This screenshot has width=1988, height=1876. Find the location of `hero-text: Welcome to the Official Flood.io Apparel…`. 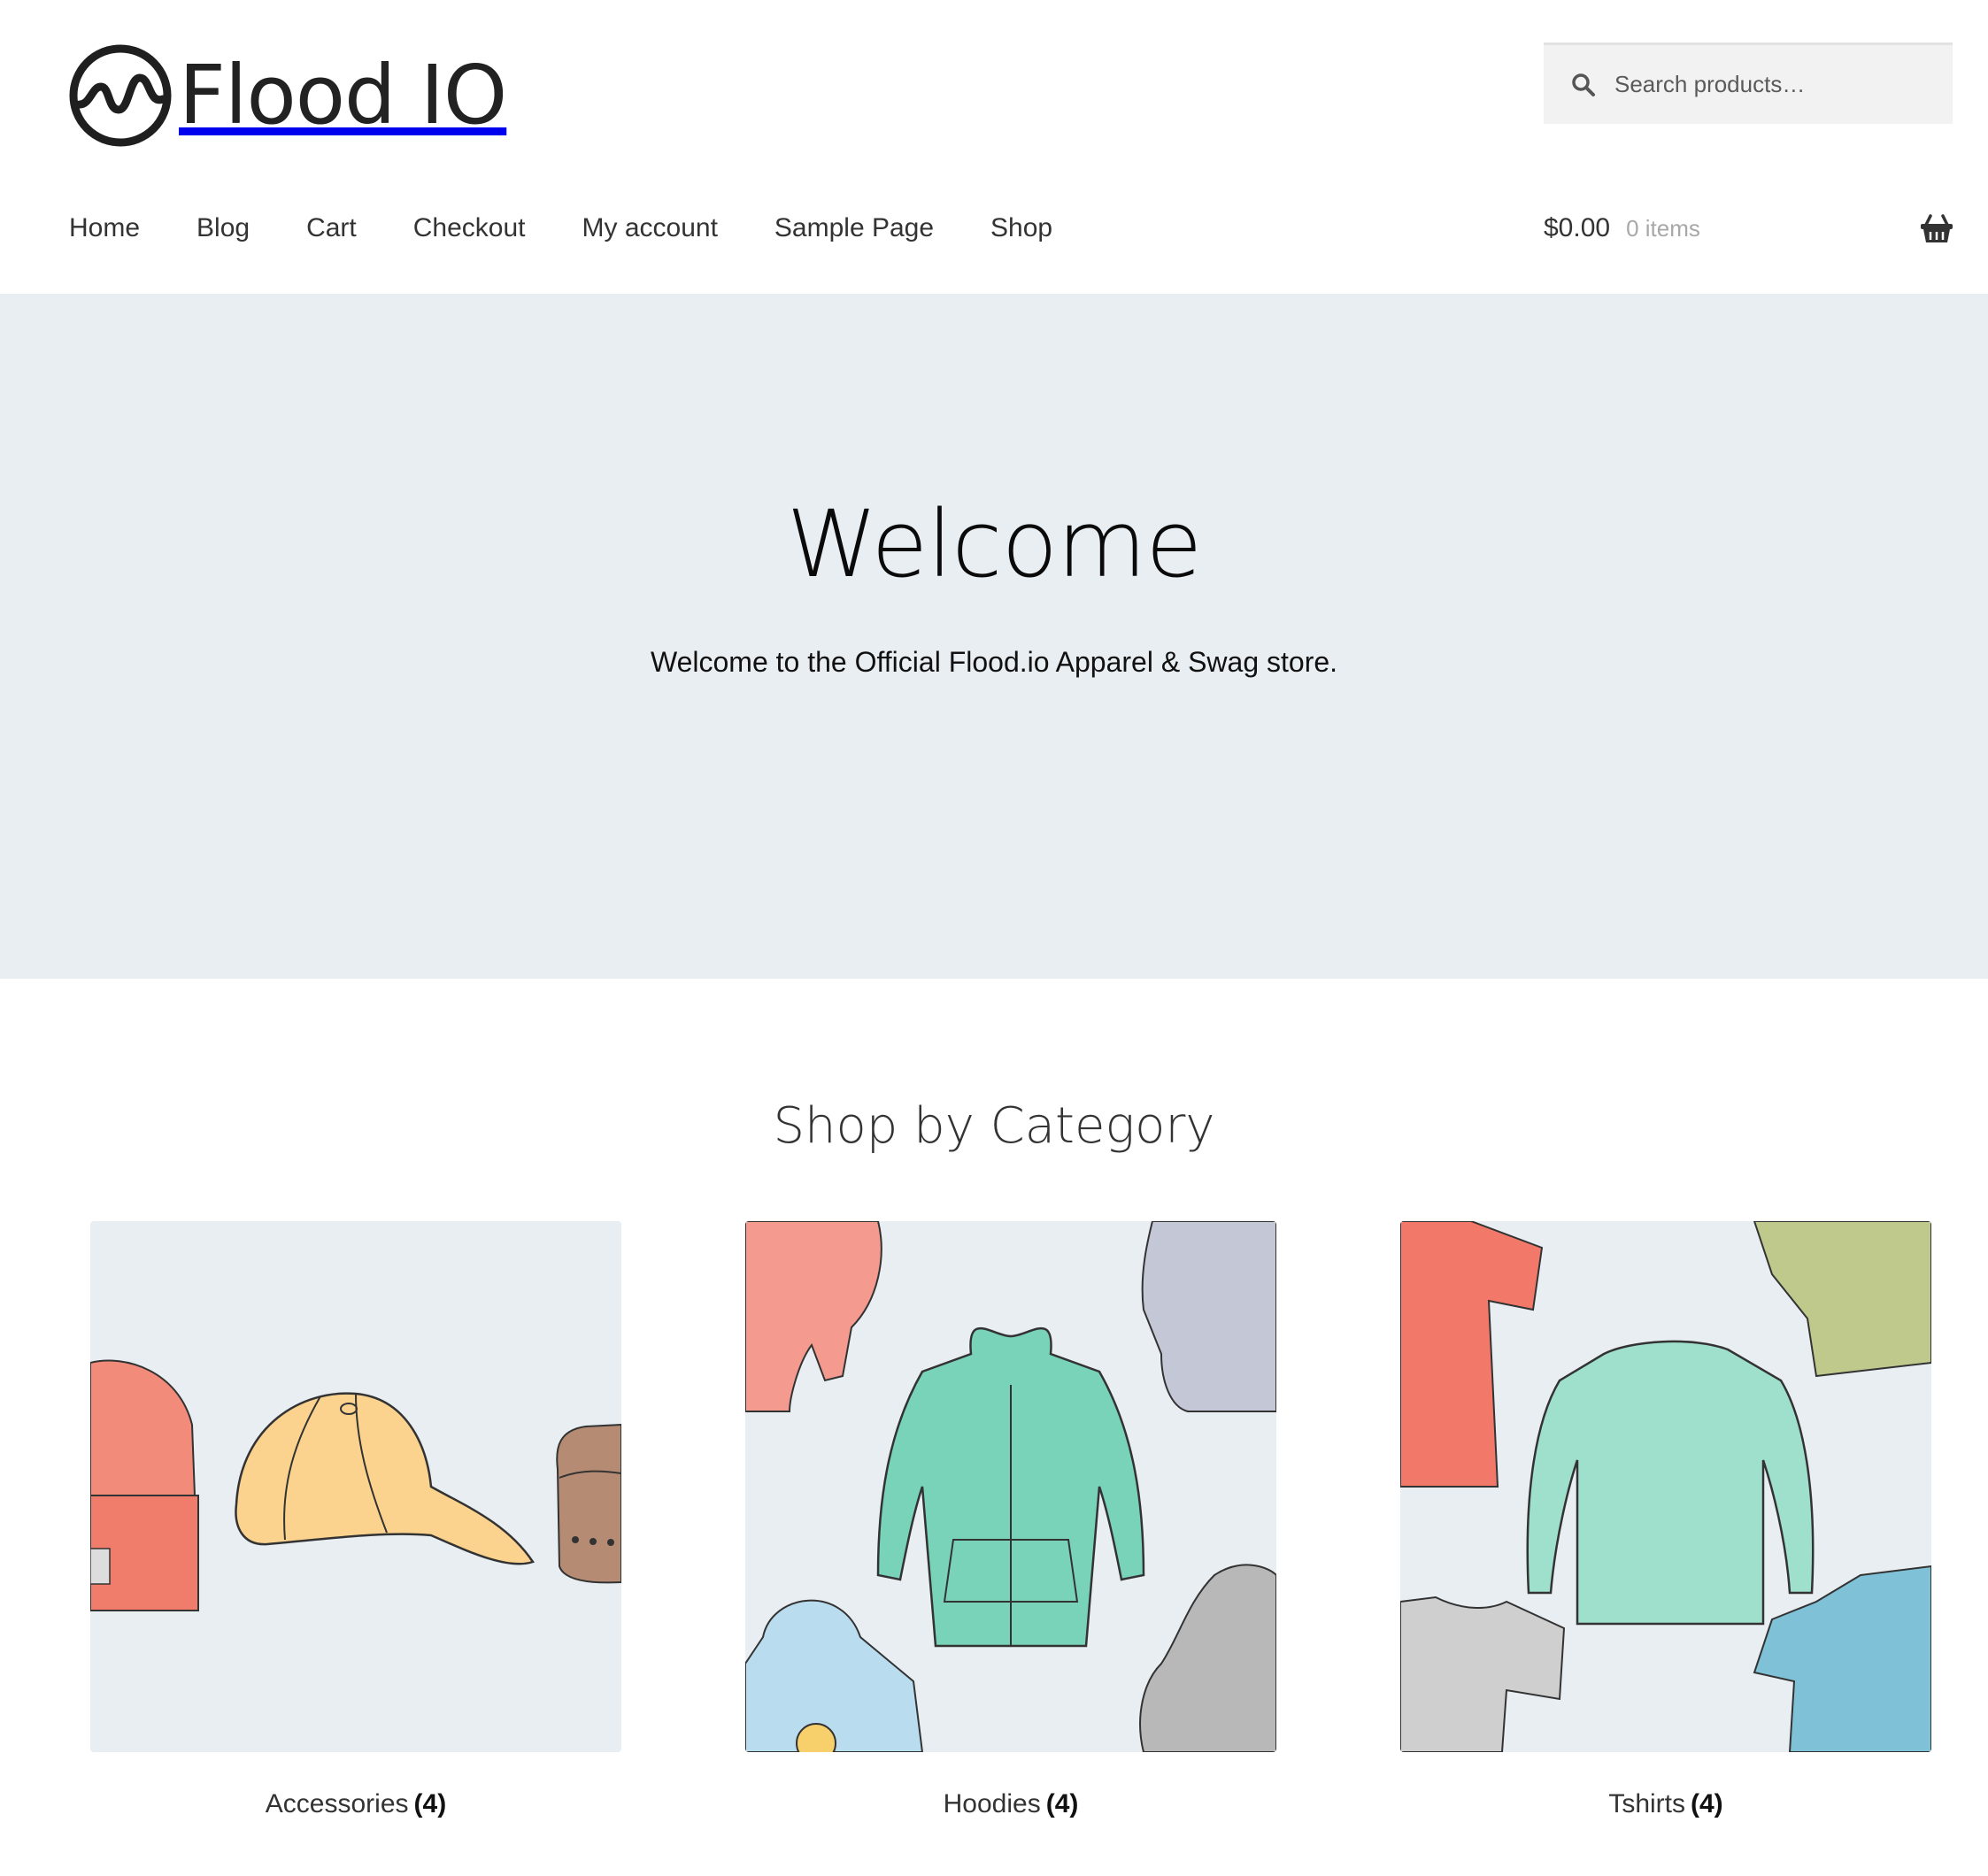

hero-text: Welcome to the Official Flood.io Apparel… is located at coordinates (994, 662).